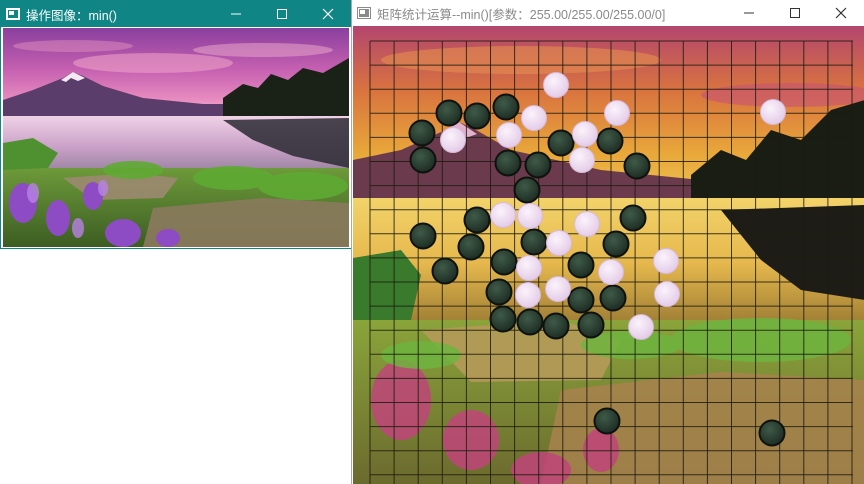 Image resolution: width=864 pixels, height=484 pixels. I want to click on window-titlebar: 矩阵统计运算--min()[参数：255.00/255.00/255.00/0], so click(608, 13).